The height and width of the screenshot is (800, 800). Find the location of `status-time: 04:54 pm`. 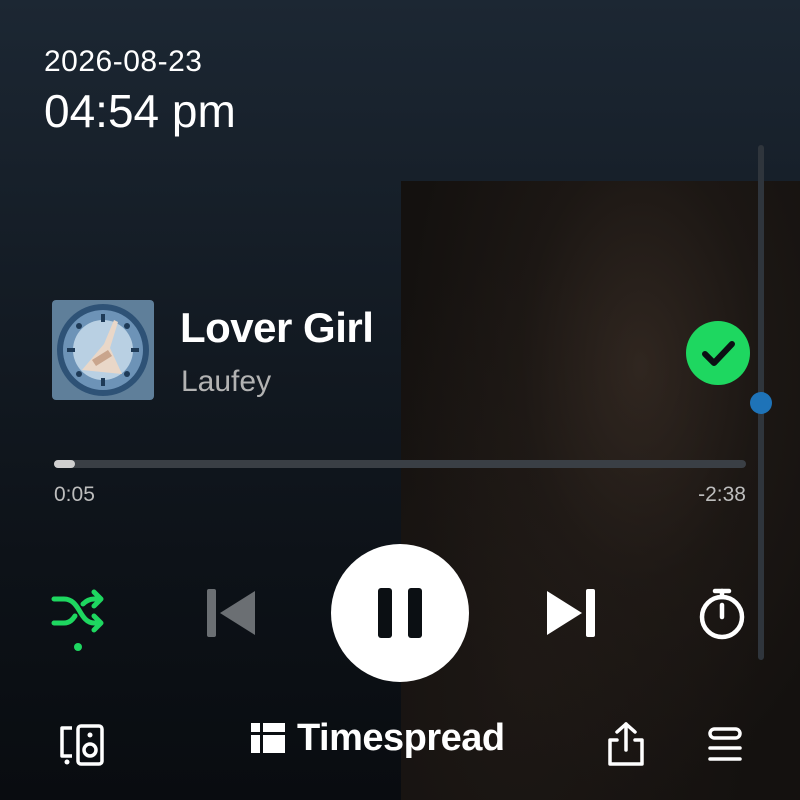

status-time: 04:54 pm is located at coordinates (140, 111).